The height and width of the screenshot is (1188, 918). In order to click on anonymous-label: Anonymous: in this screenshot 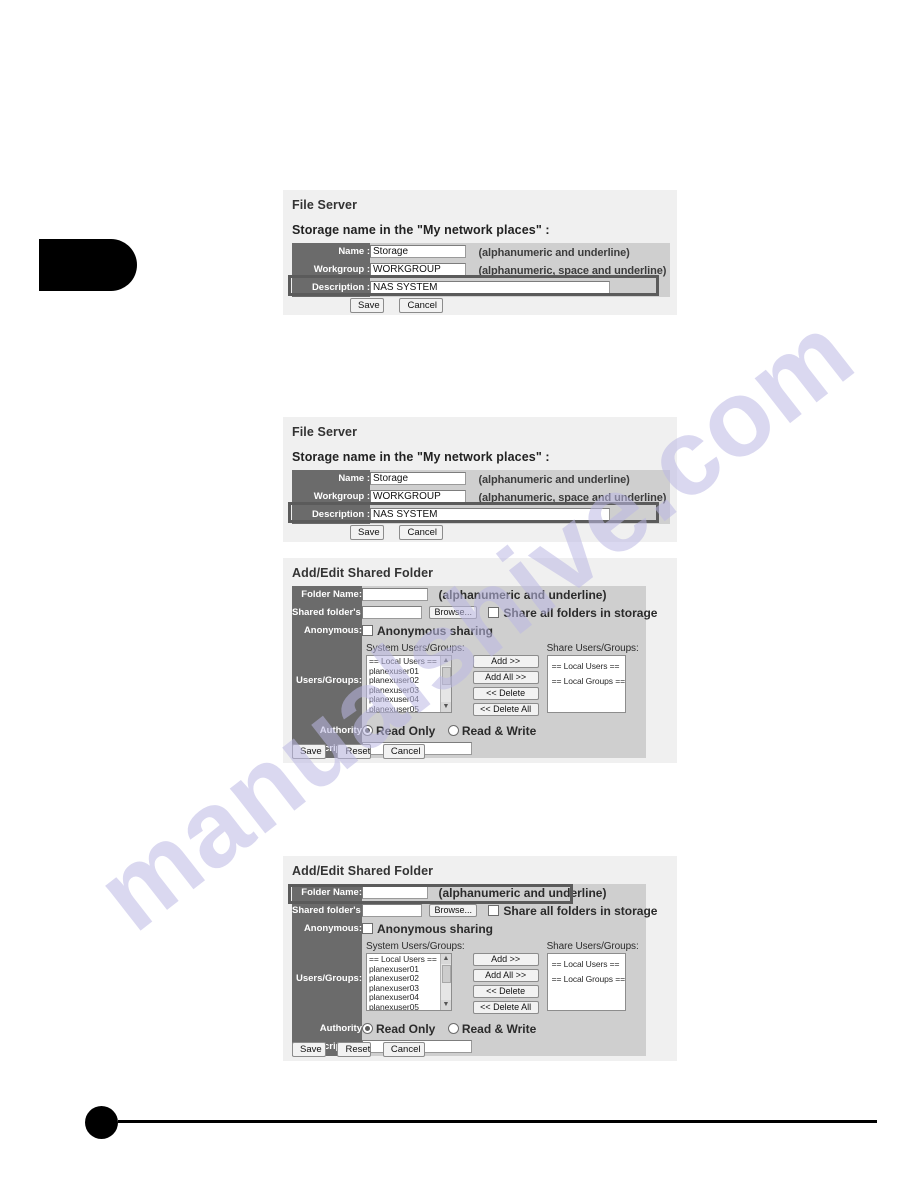, I will do `click(327, 929)`.